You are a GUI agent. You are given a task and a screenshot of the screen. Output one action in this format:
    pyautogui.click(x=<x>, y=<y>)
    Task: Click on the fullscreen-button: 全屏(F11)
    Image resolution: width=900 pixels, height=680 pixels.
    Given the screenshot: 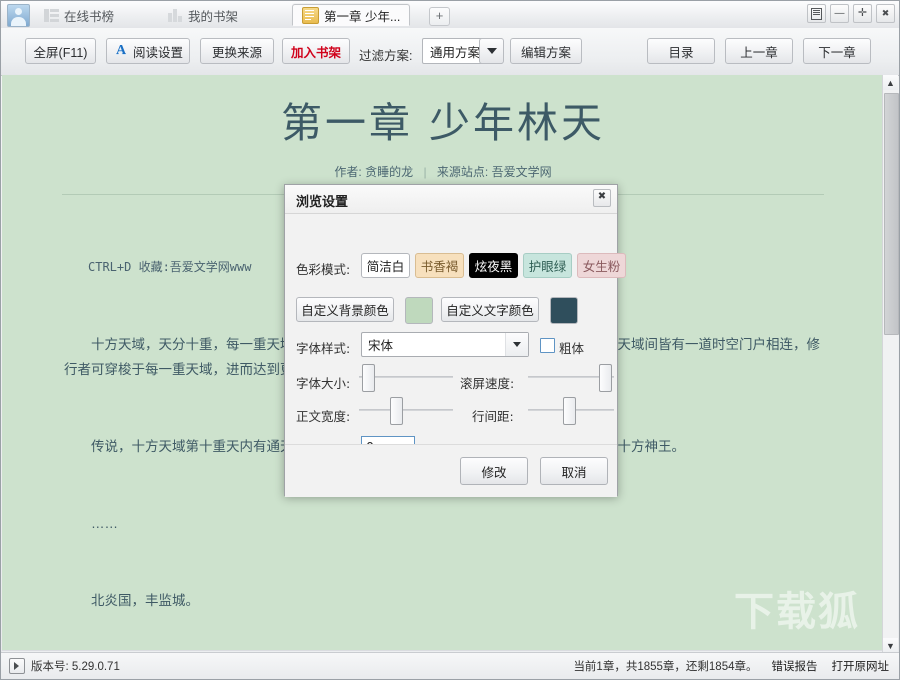 What is the action you would take?
    pyautogui.click(x=60, y=51)
    